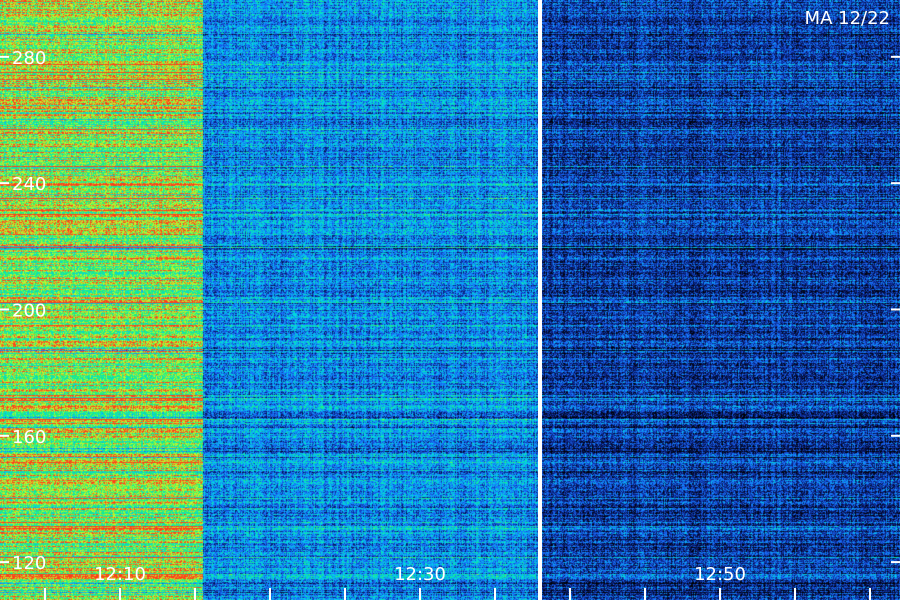  I want to click on data-gap-layer, so click(540, 300).